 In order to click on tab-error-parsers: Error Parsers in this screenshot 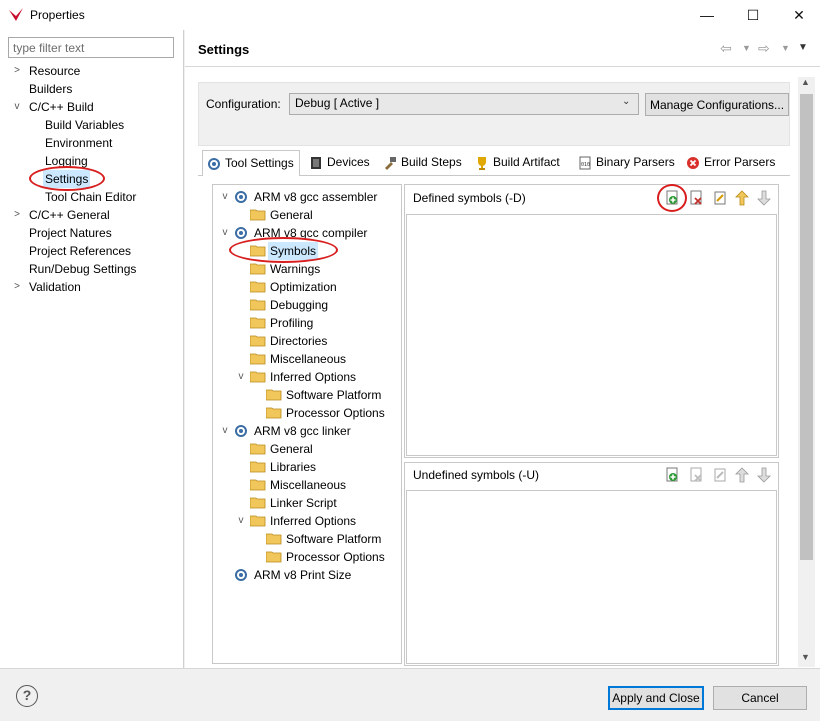, I will do `click(729, 163)`.